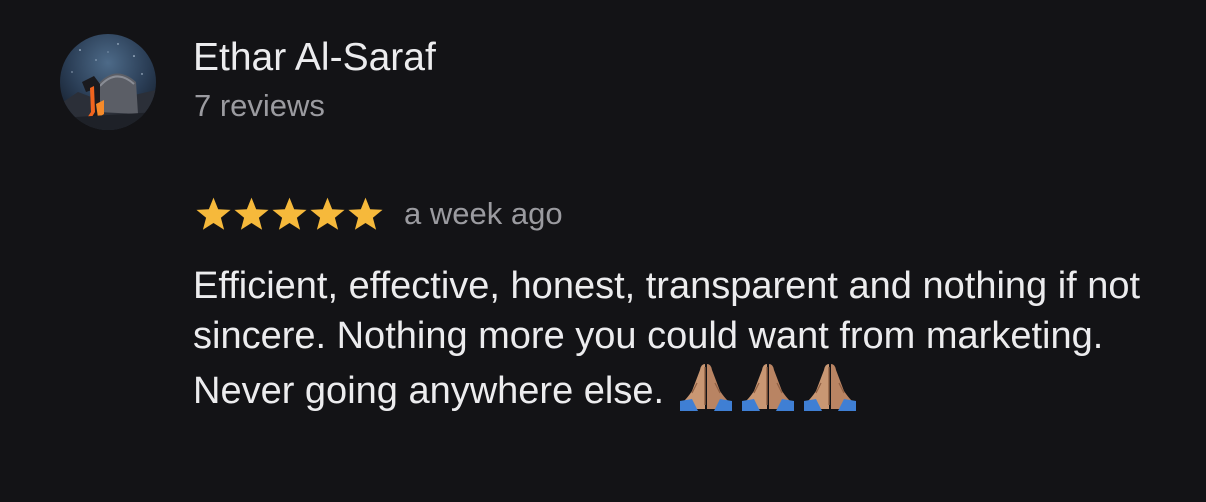 The height and width of the screenshot is (502, 1206). Describe the element at coordinates (314, 58) in the screenshot. I see `reviewer-name: Ethar Al-Saraf` at that location.